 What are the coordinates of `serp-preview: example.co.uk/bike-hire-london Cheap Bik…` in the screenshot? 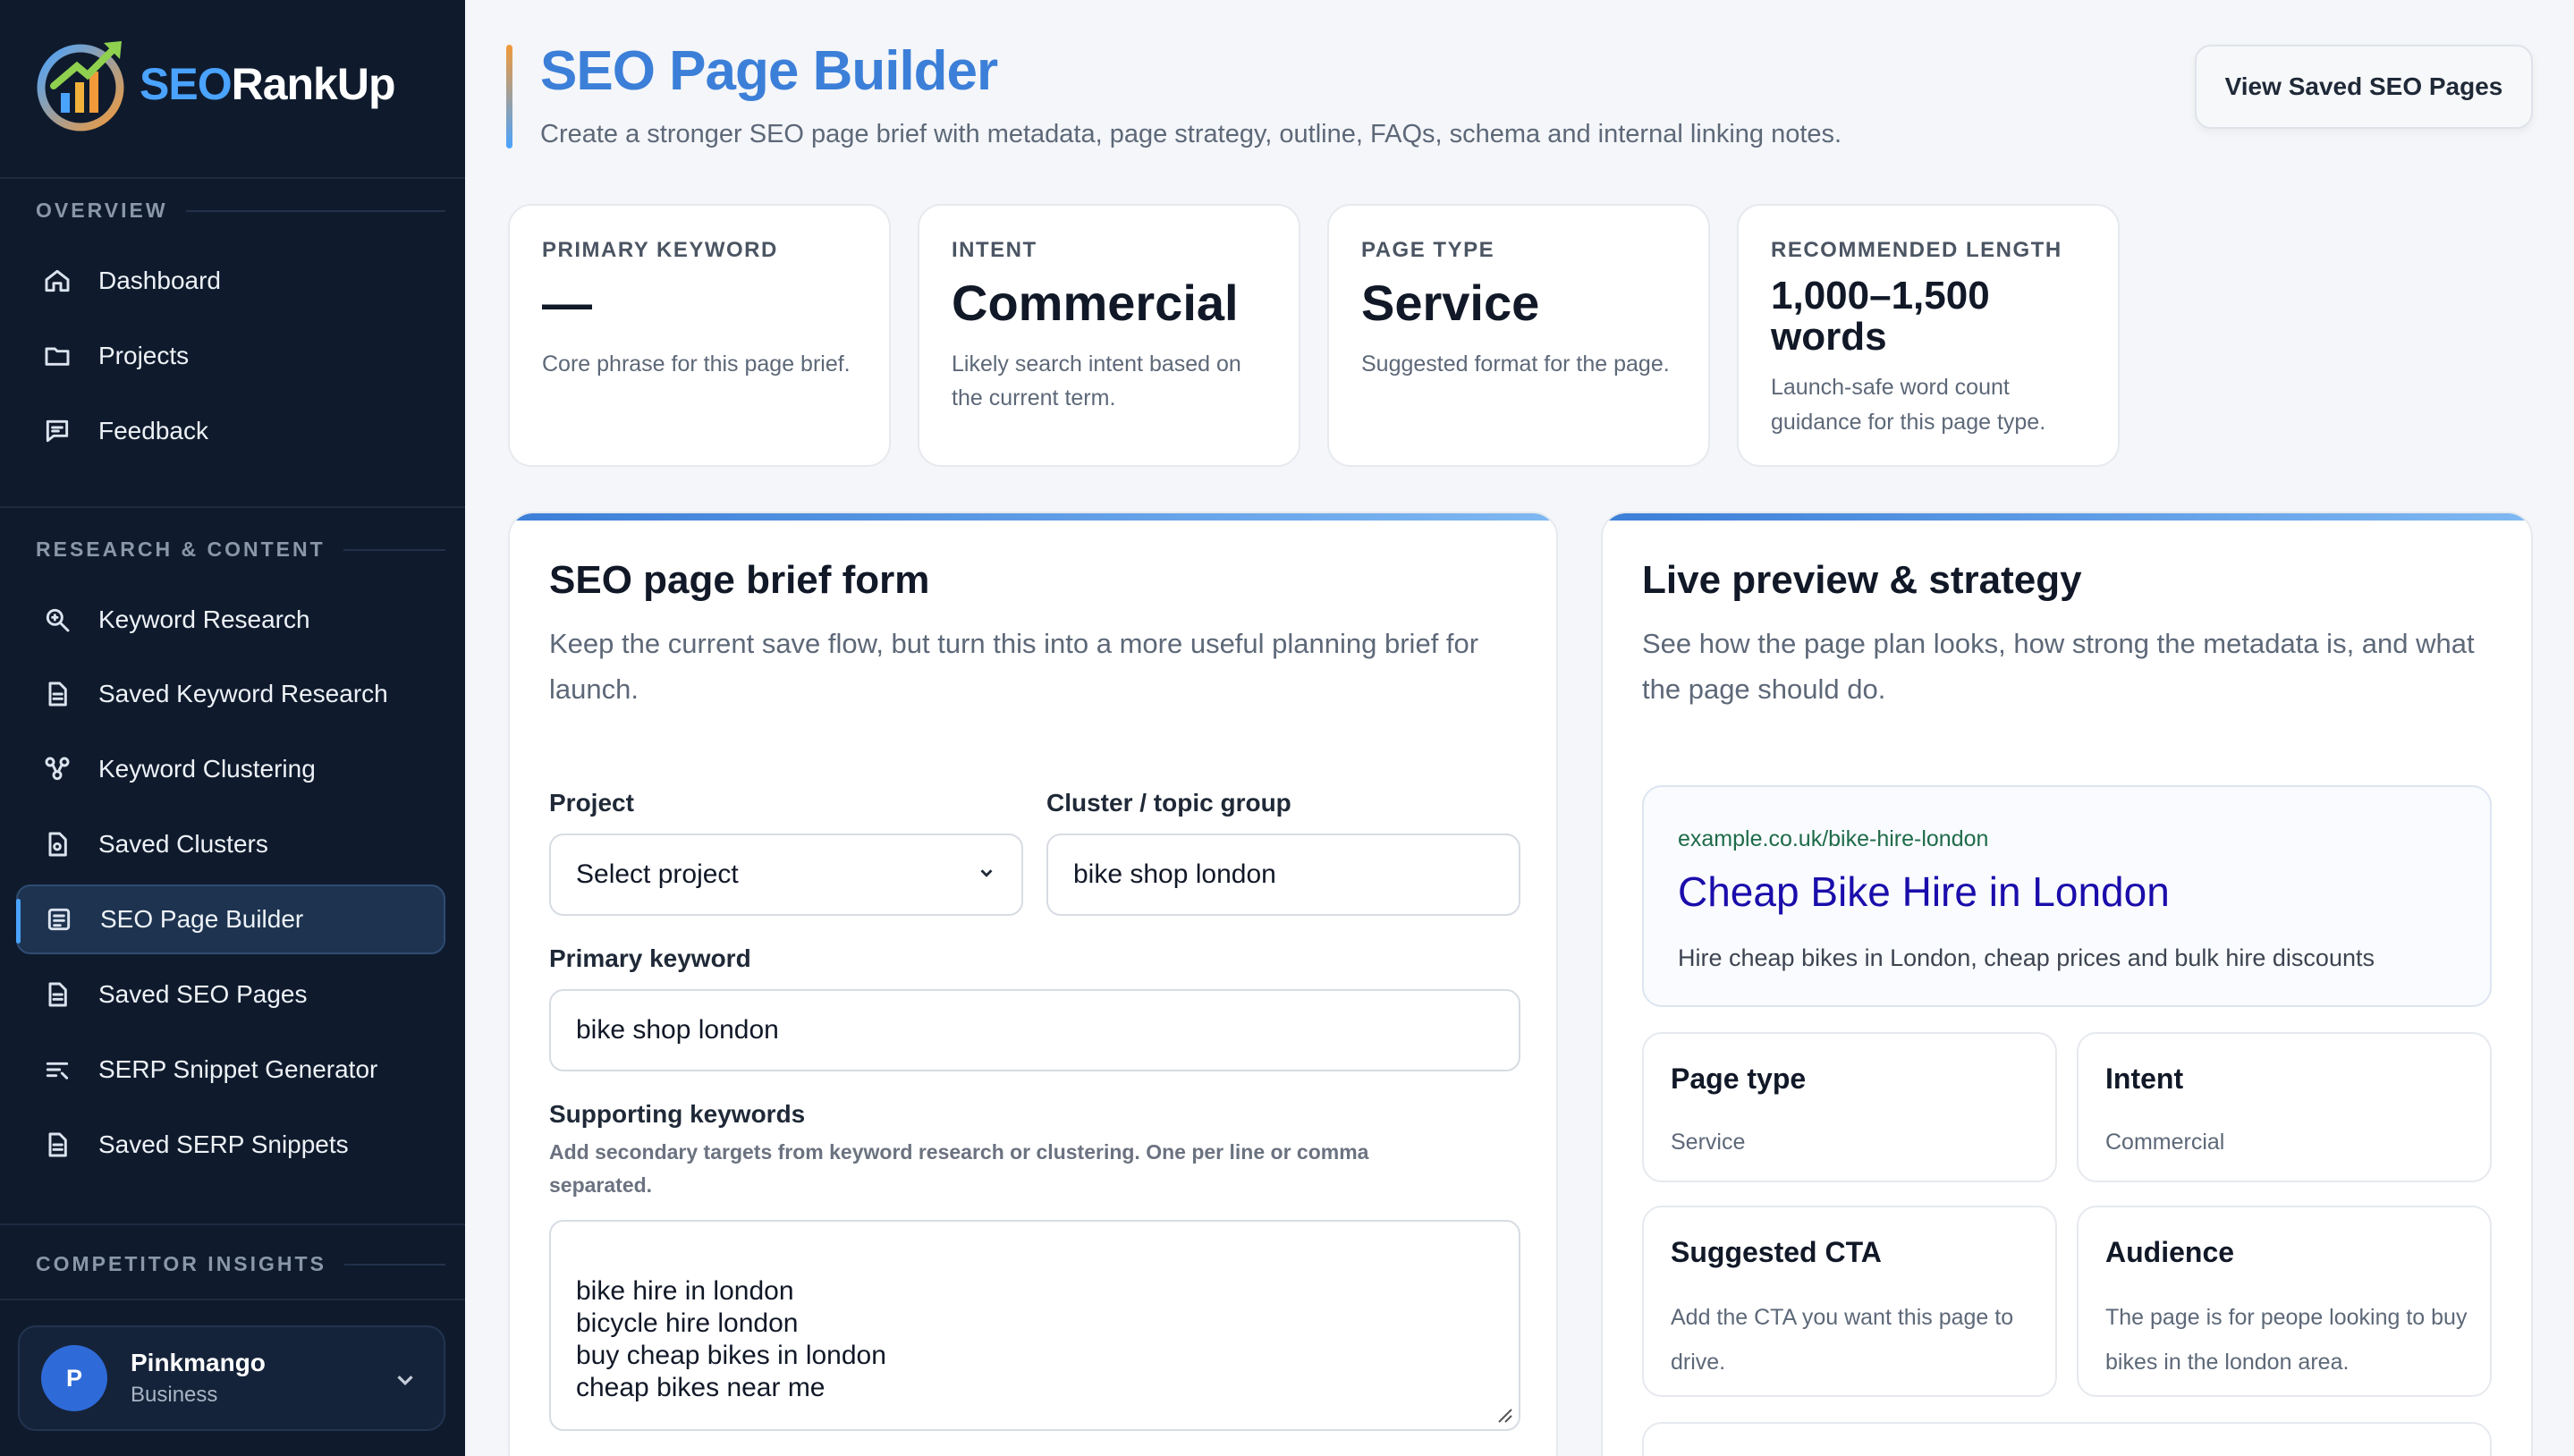 It's located at (2067, 896).